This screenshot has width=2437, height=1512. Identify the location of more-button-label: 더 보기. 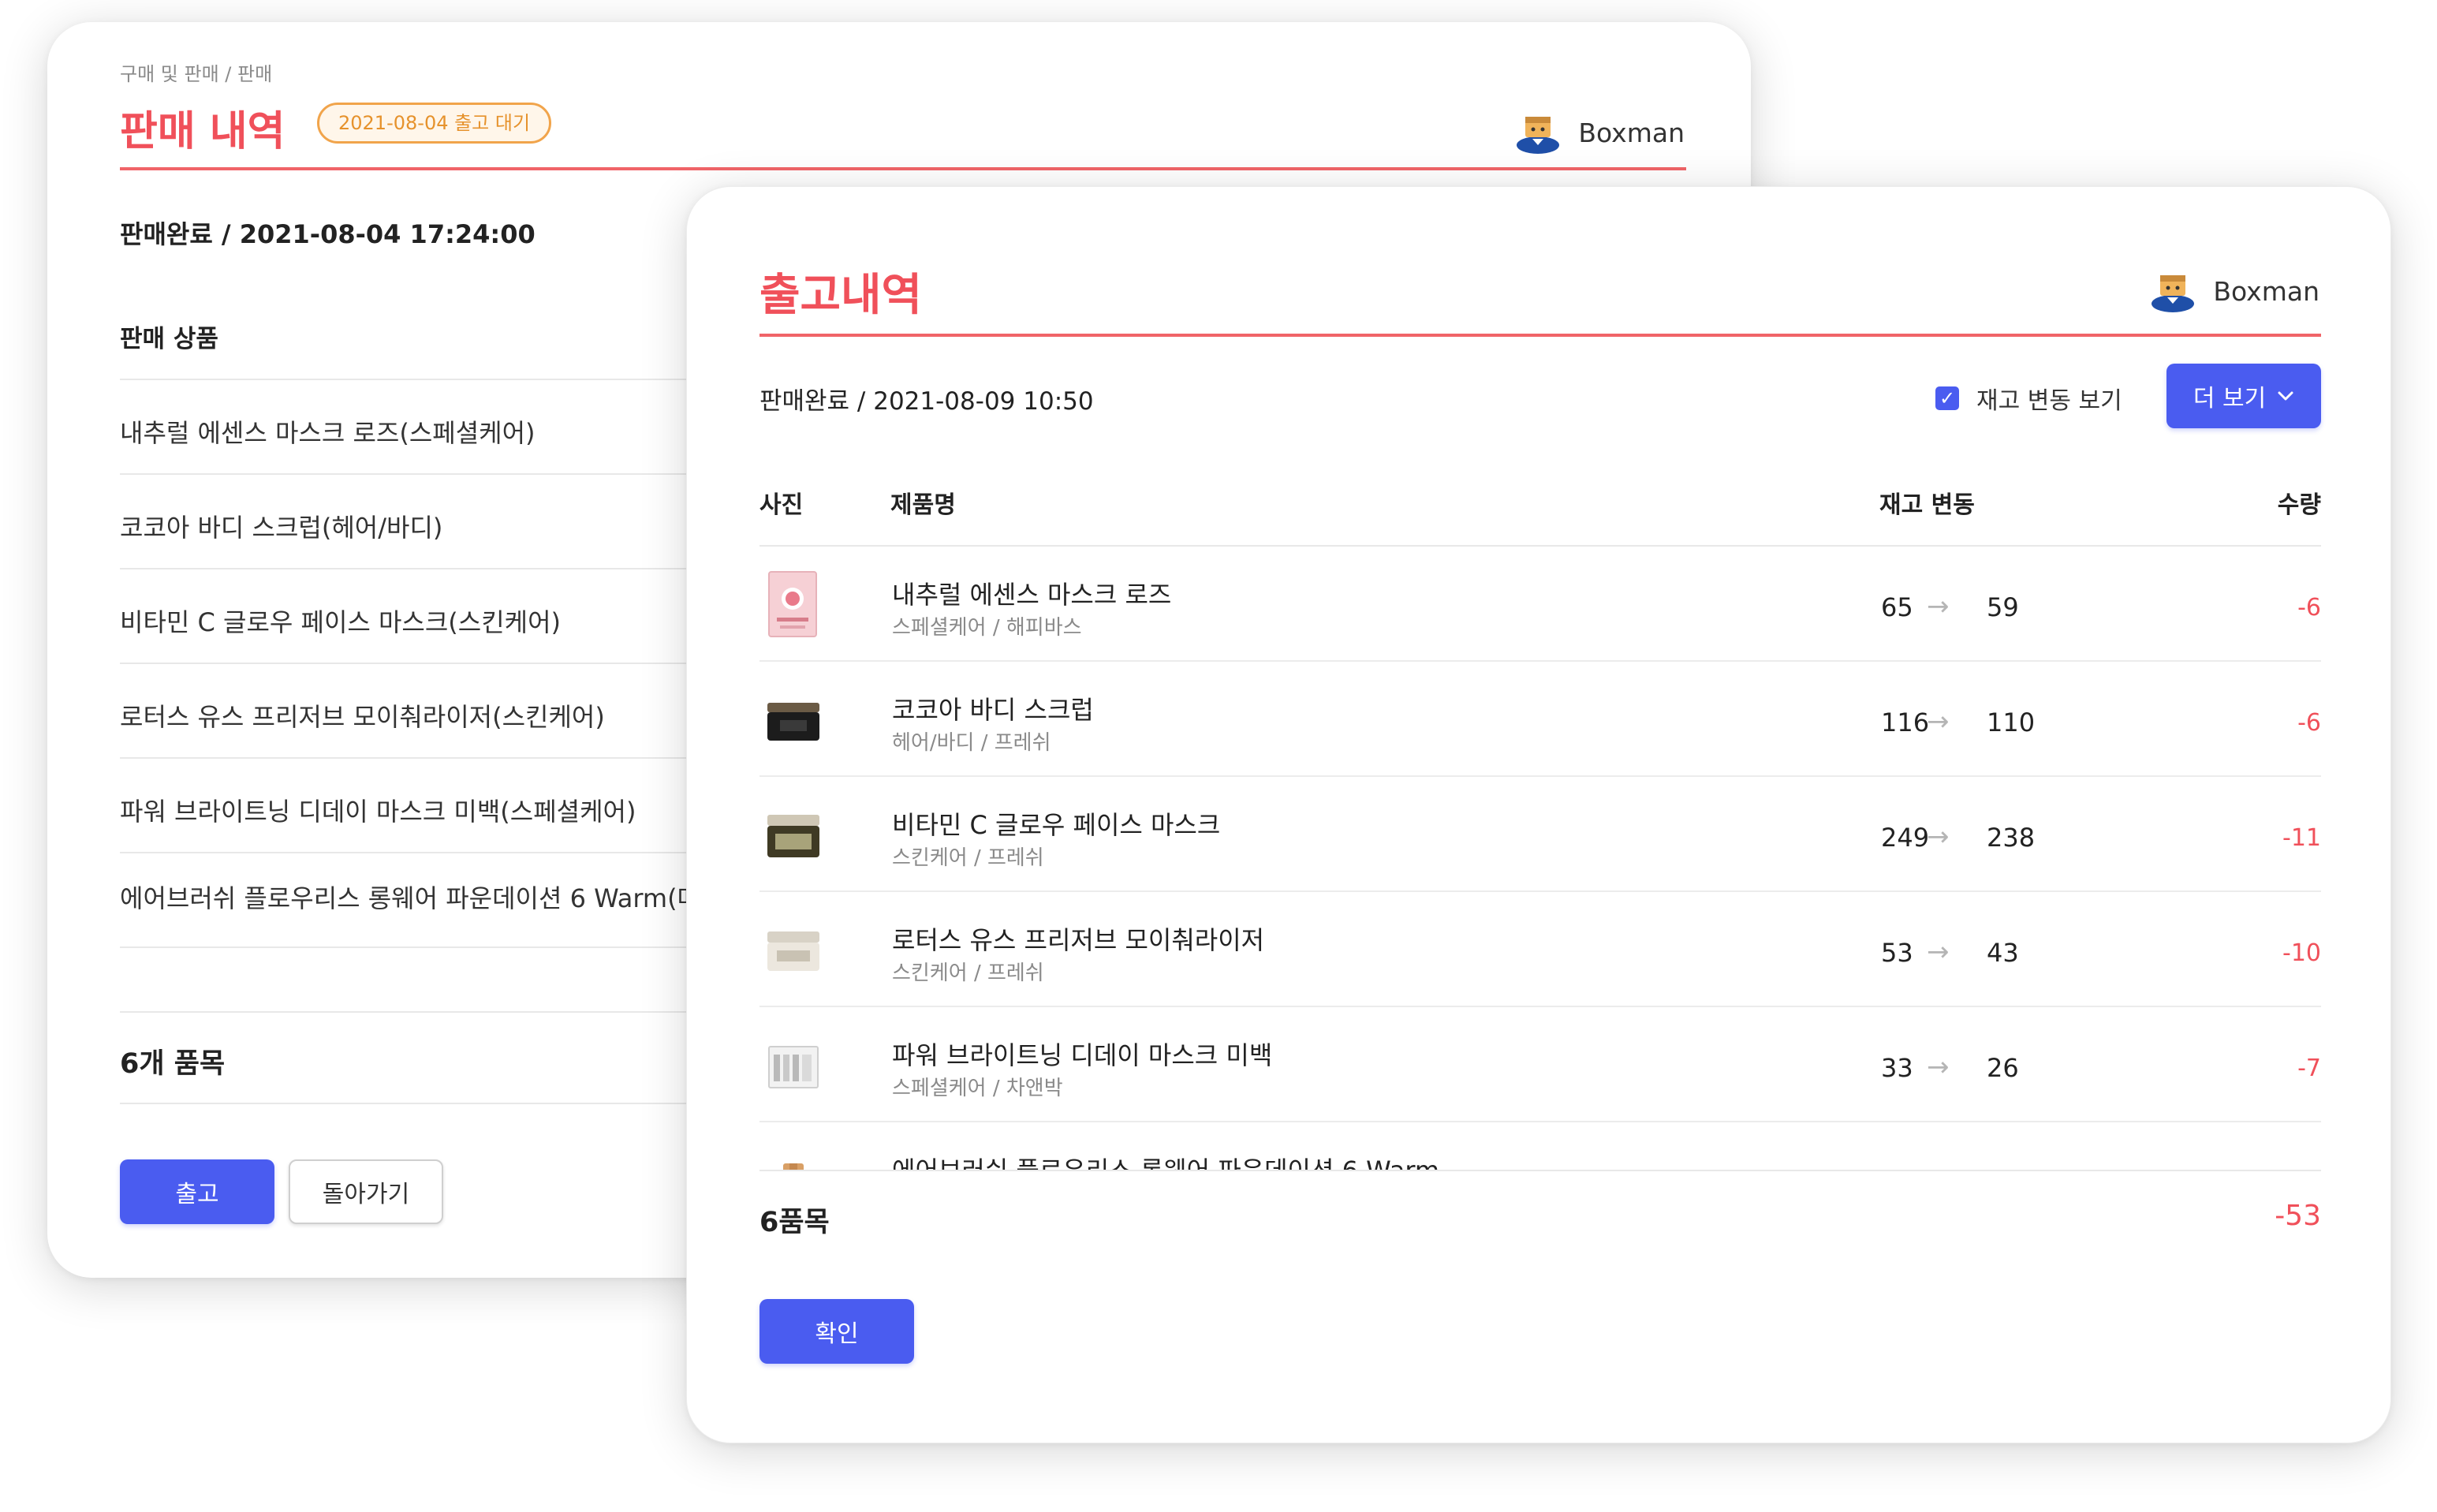
(2230, 399).